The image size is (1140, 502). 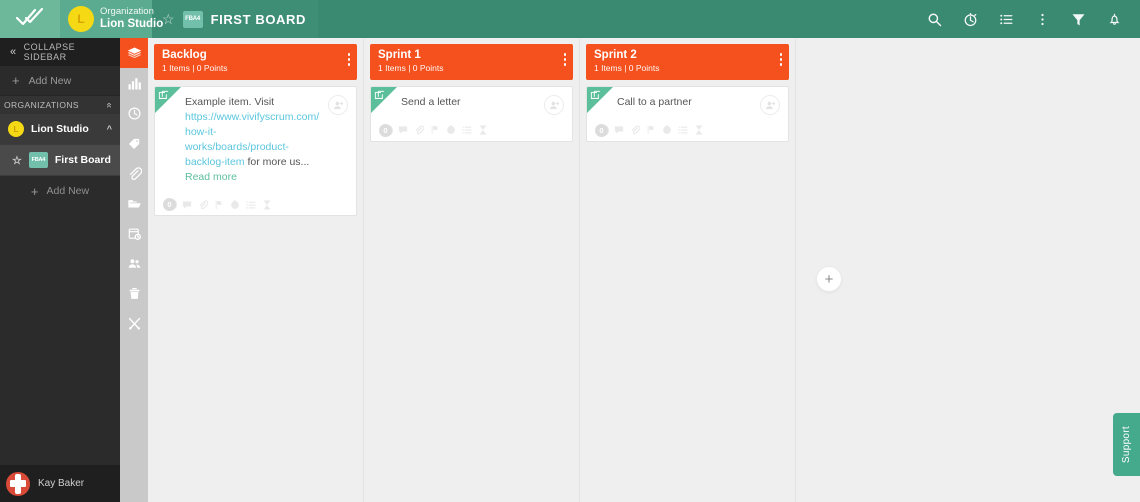 I want to click on stopwatch-icon, so click(x=970, y=19).